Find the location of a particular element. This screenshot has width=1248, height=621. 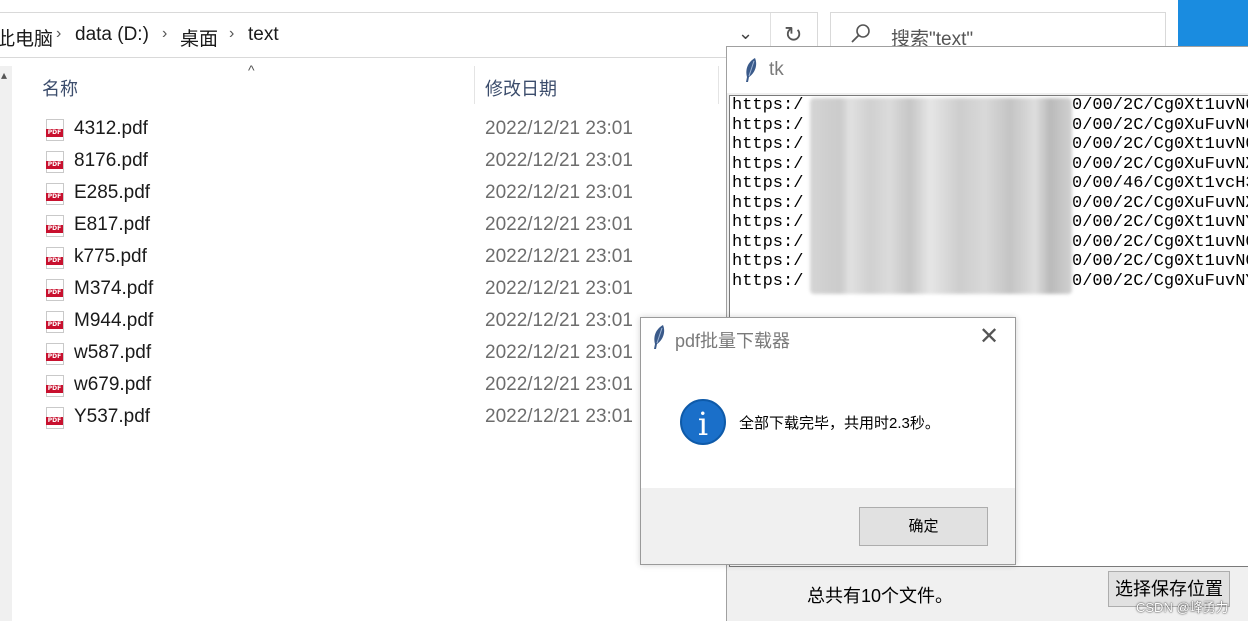

file-row: PDF w679.pdf 2022/12/21 23:01 is located at coordinates (384, 386).